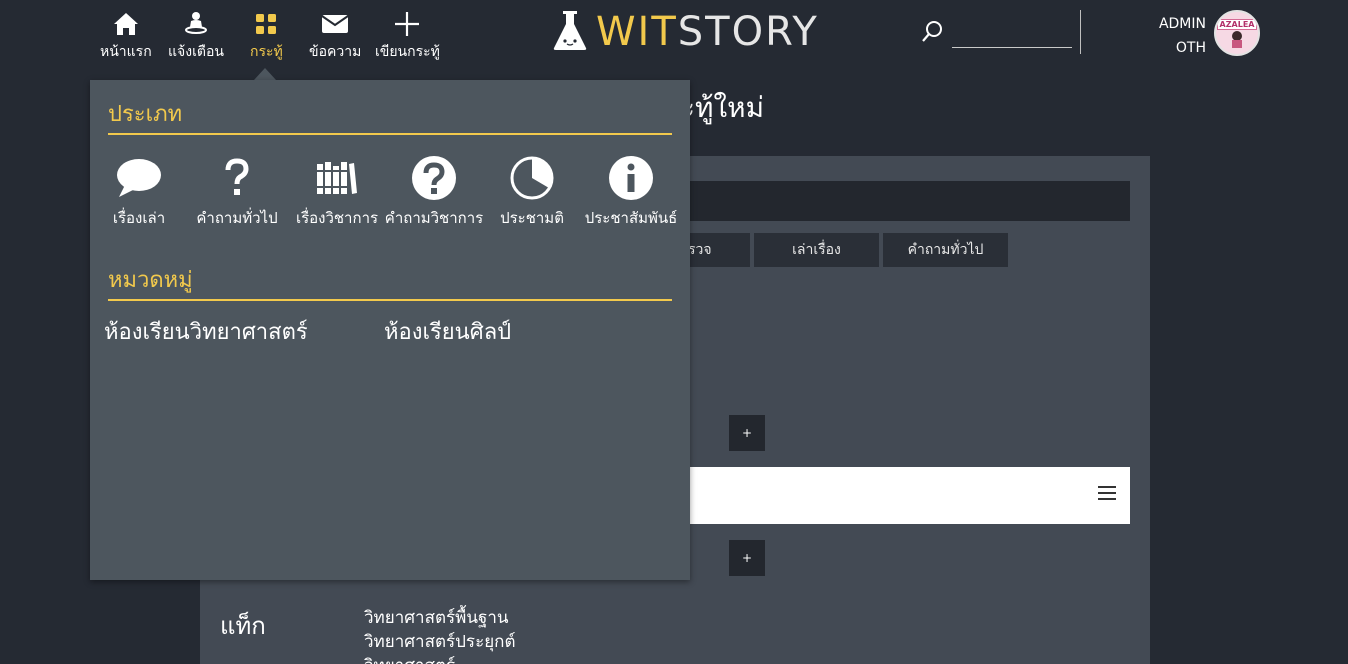 The image size is (1348, 664). What do you see at coordinates (266, 52) in the screenshot?
I see `nav-threads-label: กระทู้` at bounding box center [266, 52].